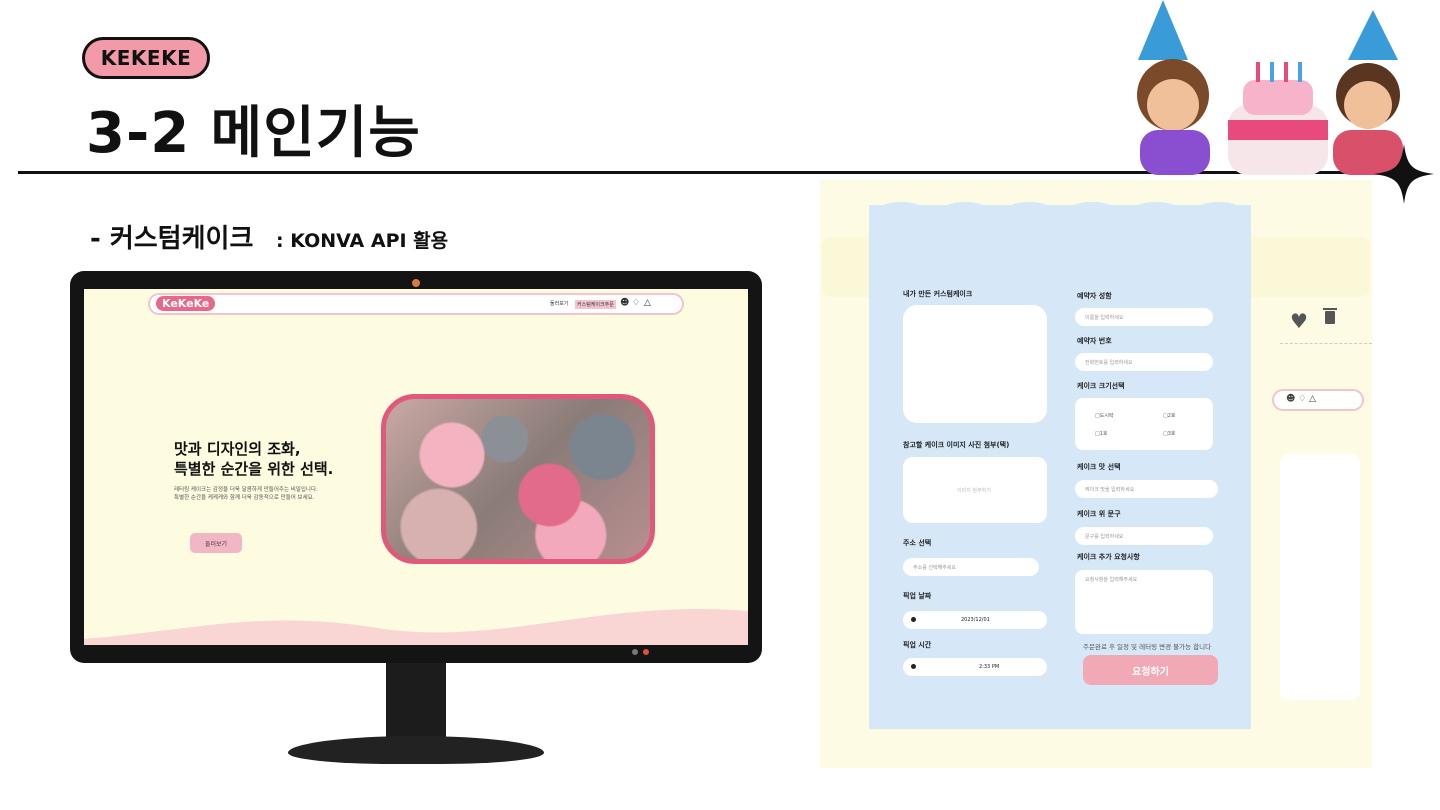 This screenshot has width=1440, height=810. What do you see at coordinates (956, 445) in the screenshot?
I see `ref-image-label: 참고할 케이크 이미지 사진 첨부(택)` at bounding box center [956, 445].